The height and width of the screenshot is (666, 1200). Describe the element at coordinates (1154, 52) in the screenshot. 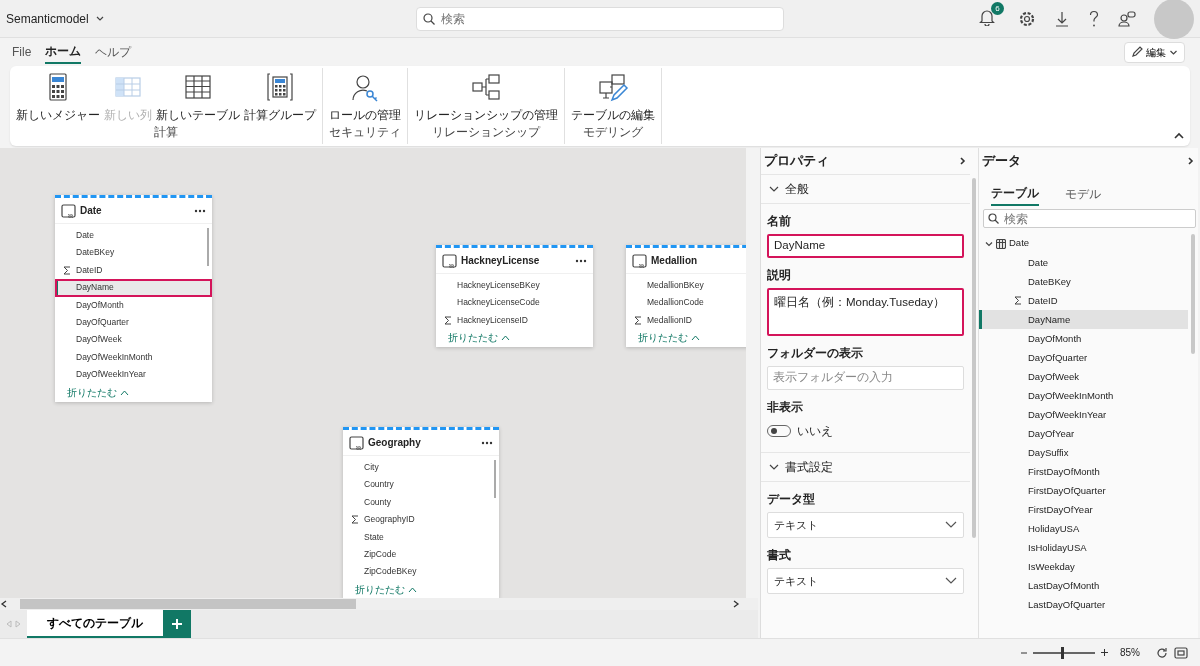

I see `edit-button: 編集` at that location.